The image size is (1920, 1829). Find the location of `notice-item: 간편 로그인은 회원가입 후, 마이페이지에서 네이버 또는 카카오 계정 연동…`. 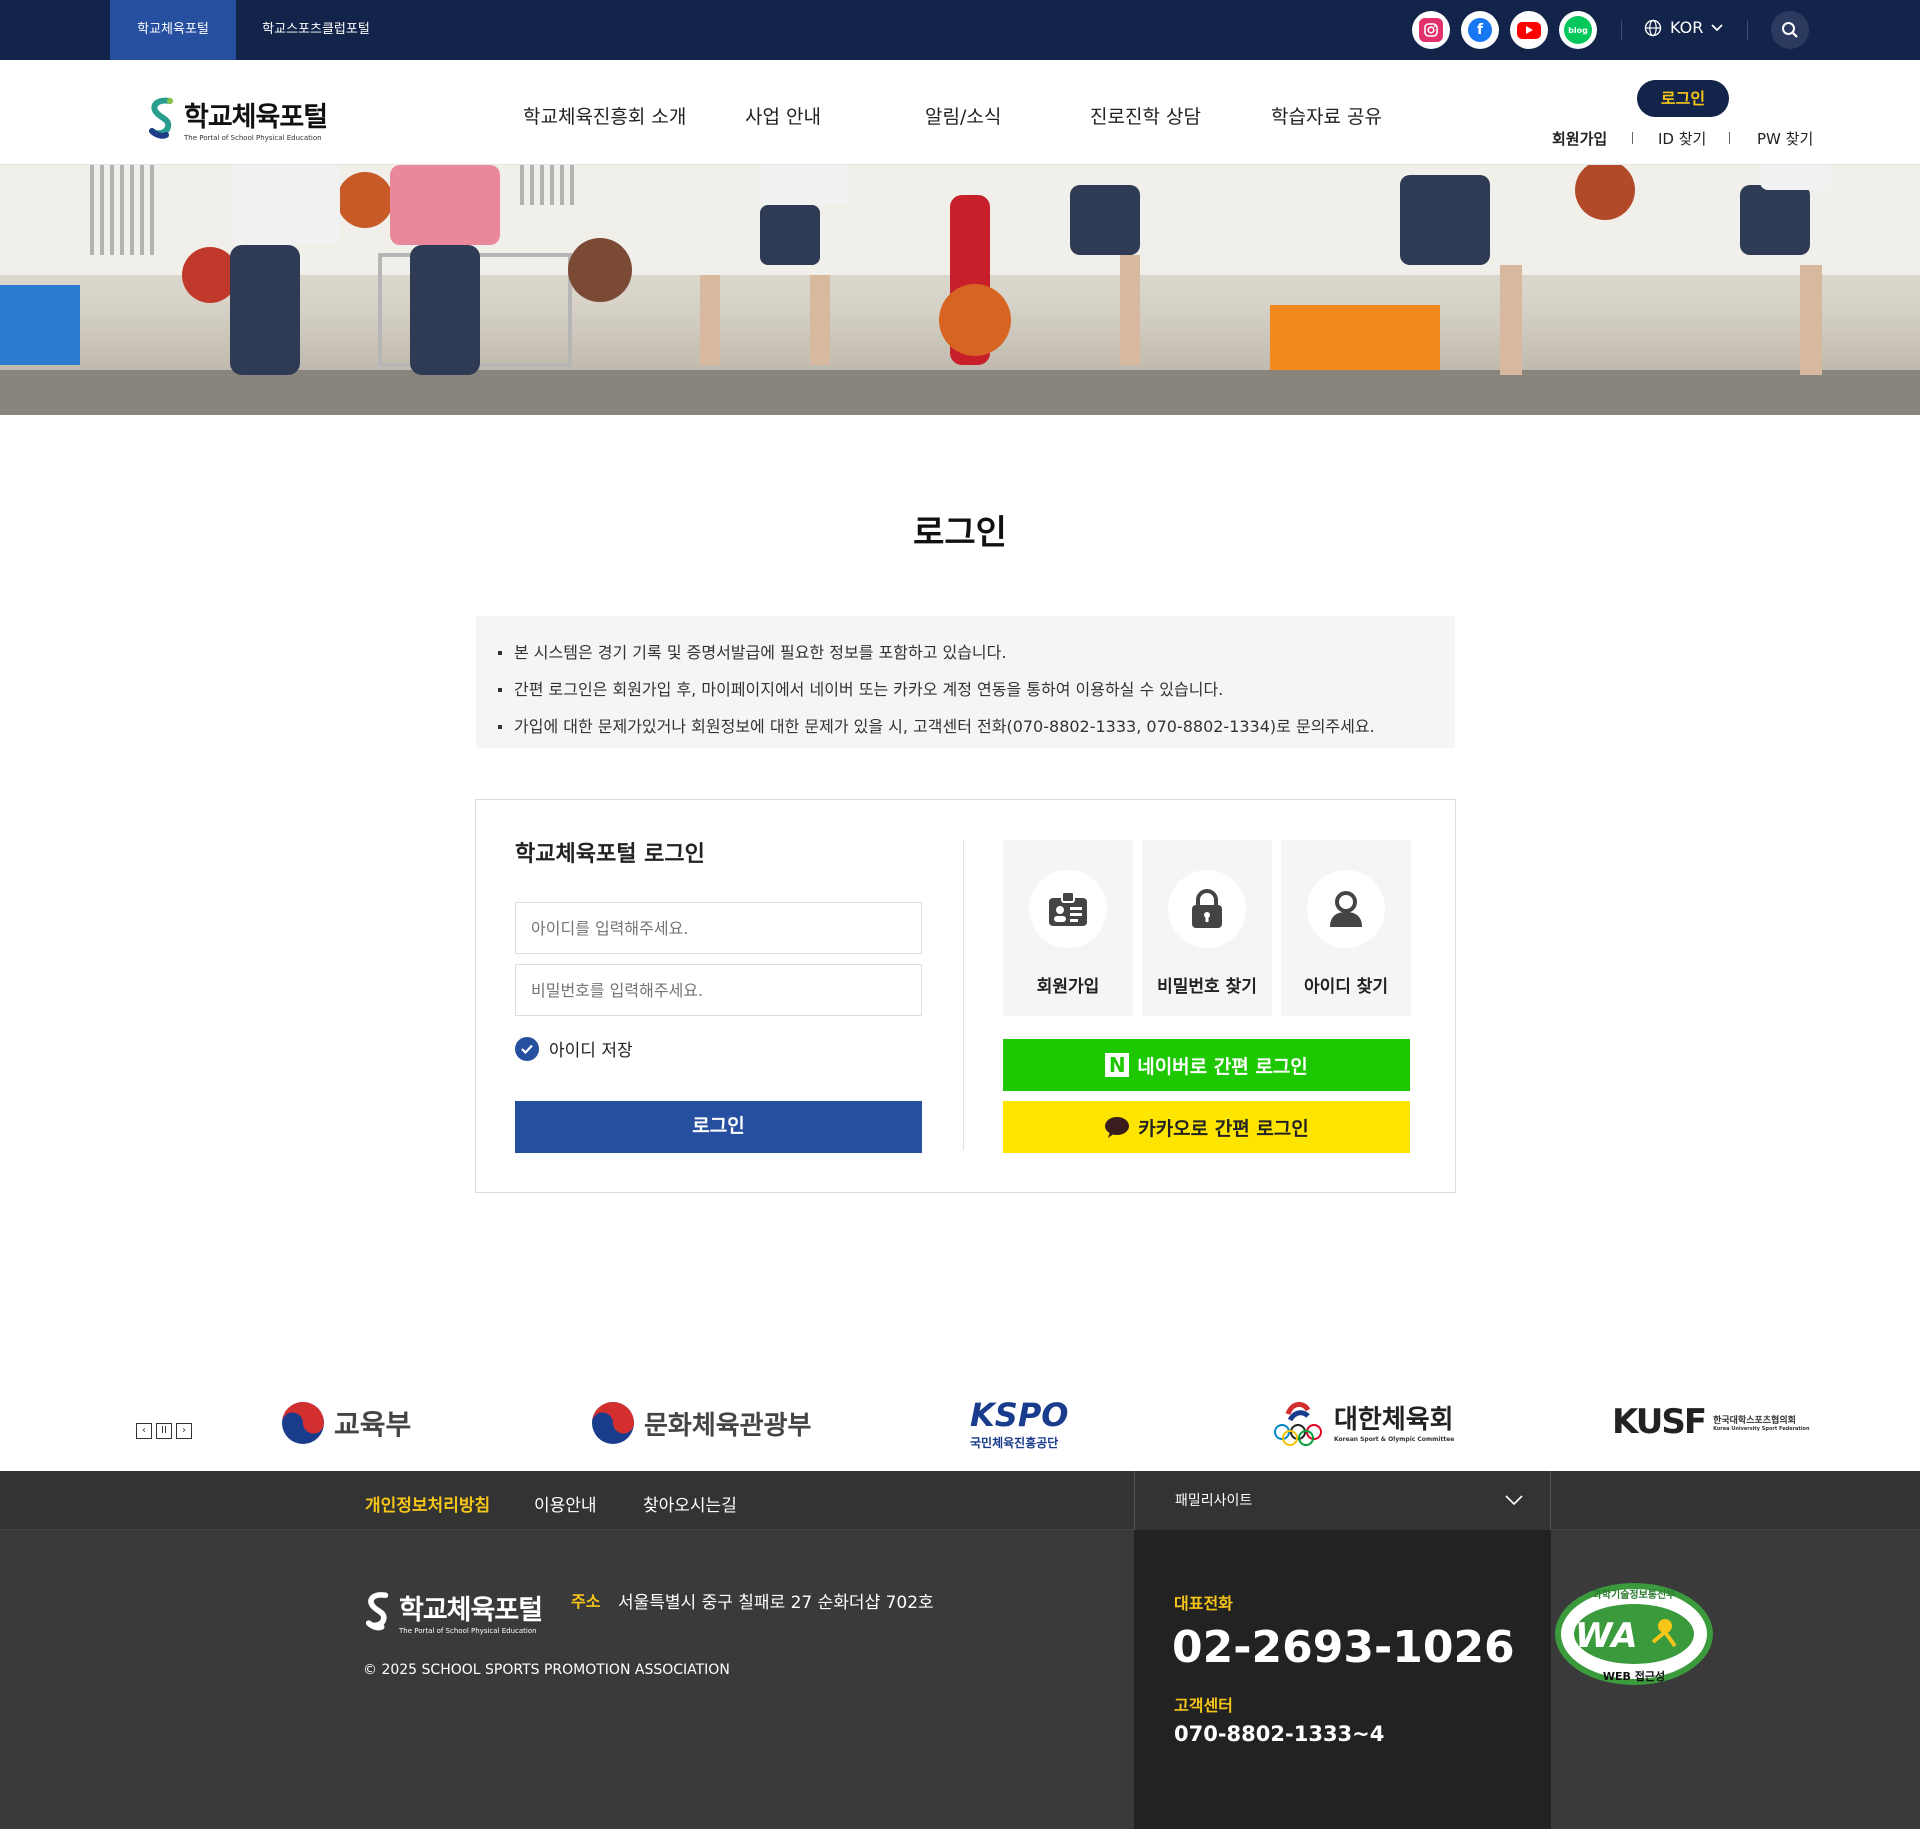

notice-item: 간편 로그인은 회원가입 후, 마이페이지에서 네이버 또는 카카오 계정 연동… is located at coordinates (976, 689).